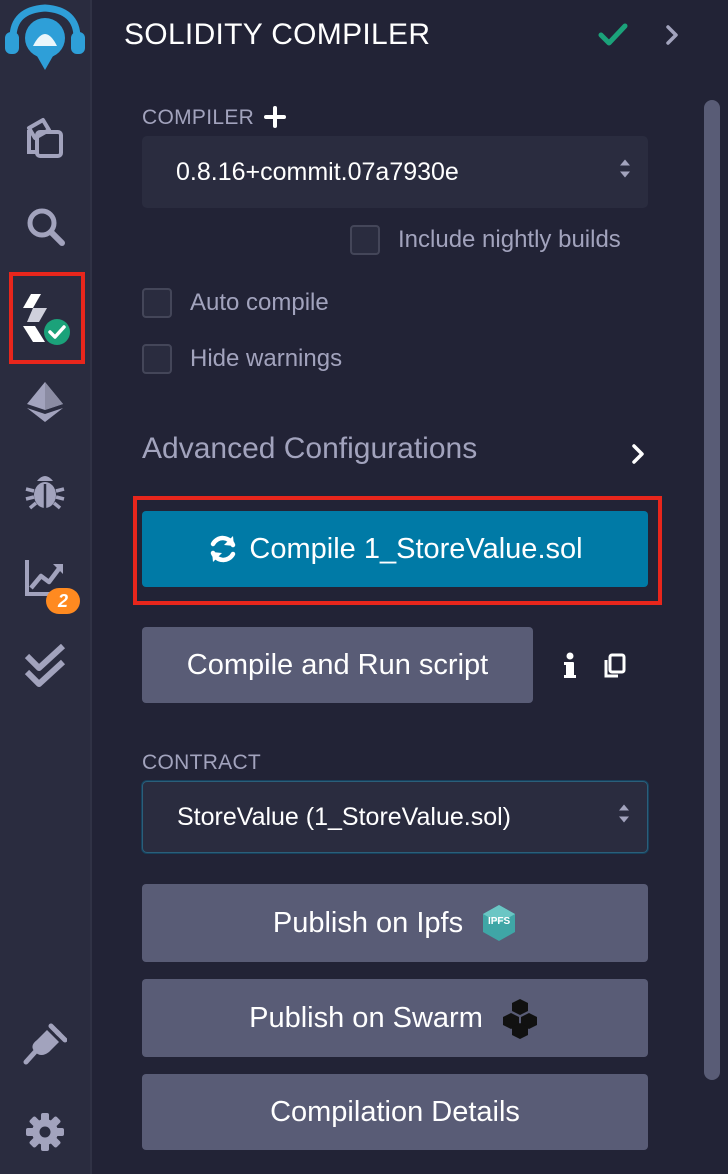  I want to click on compiler-label: COMPILER, so click(198, 117).